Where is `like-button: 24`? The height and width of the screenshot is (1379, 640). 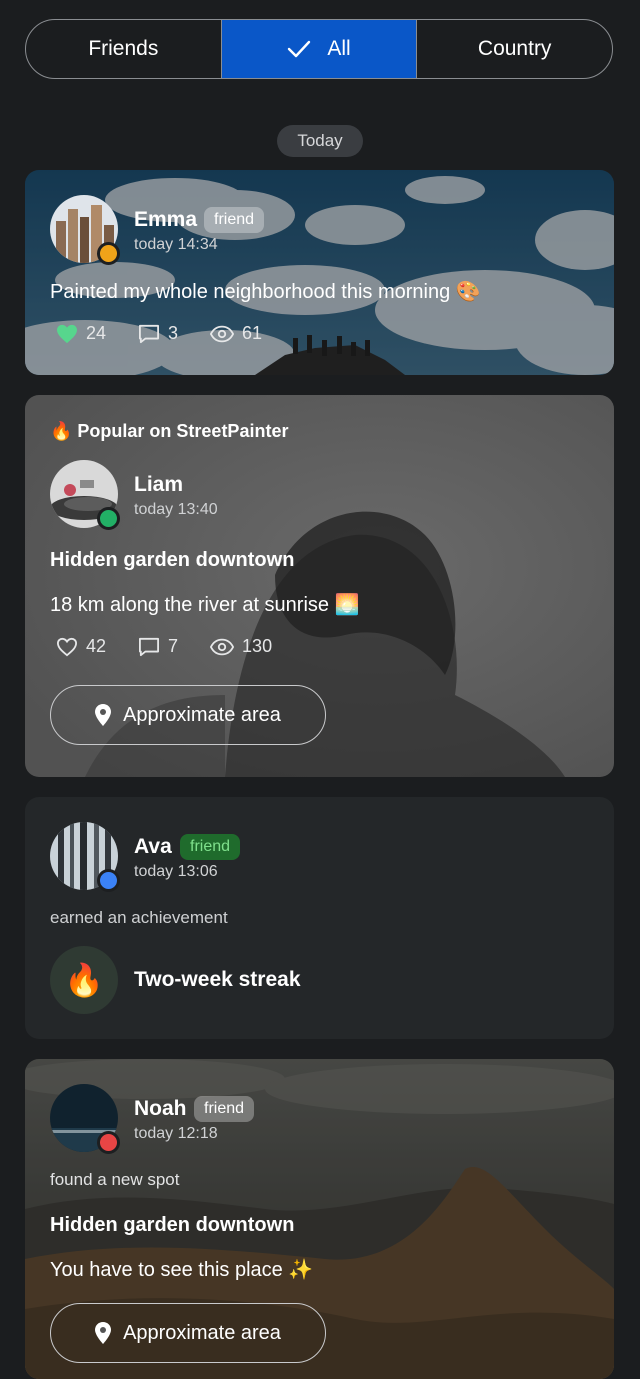 like-button: 24 is located at coordinates (81, 333).